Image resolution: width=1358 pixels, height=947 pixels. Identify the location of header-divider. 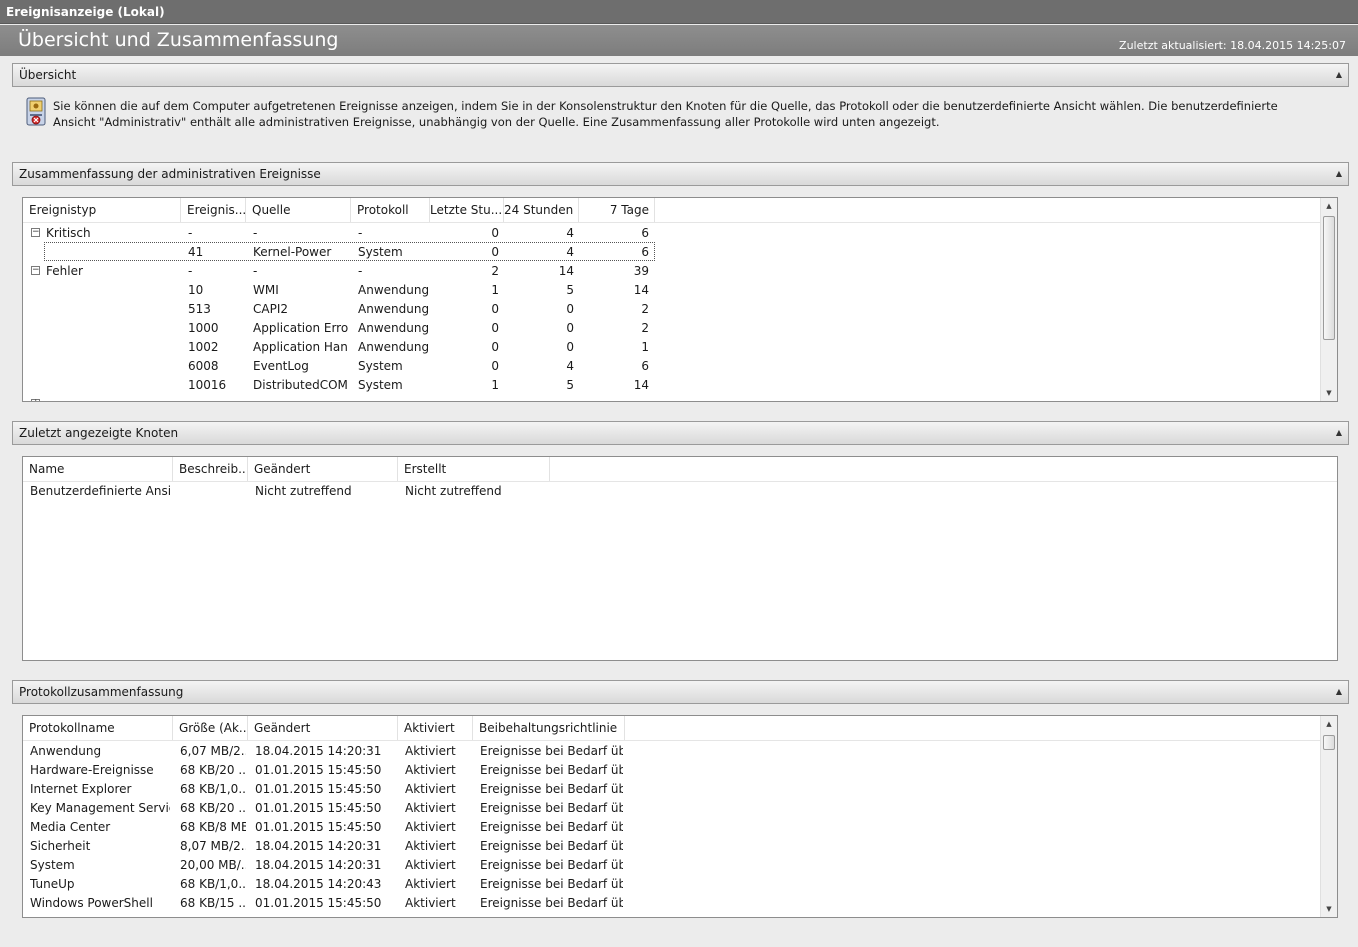
(672, 740).